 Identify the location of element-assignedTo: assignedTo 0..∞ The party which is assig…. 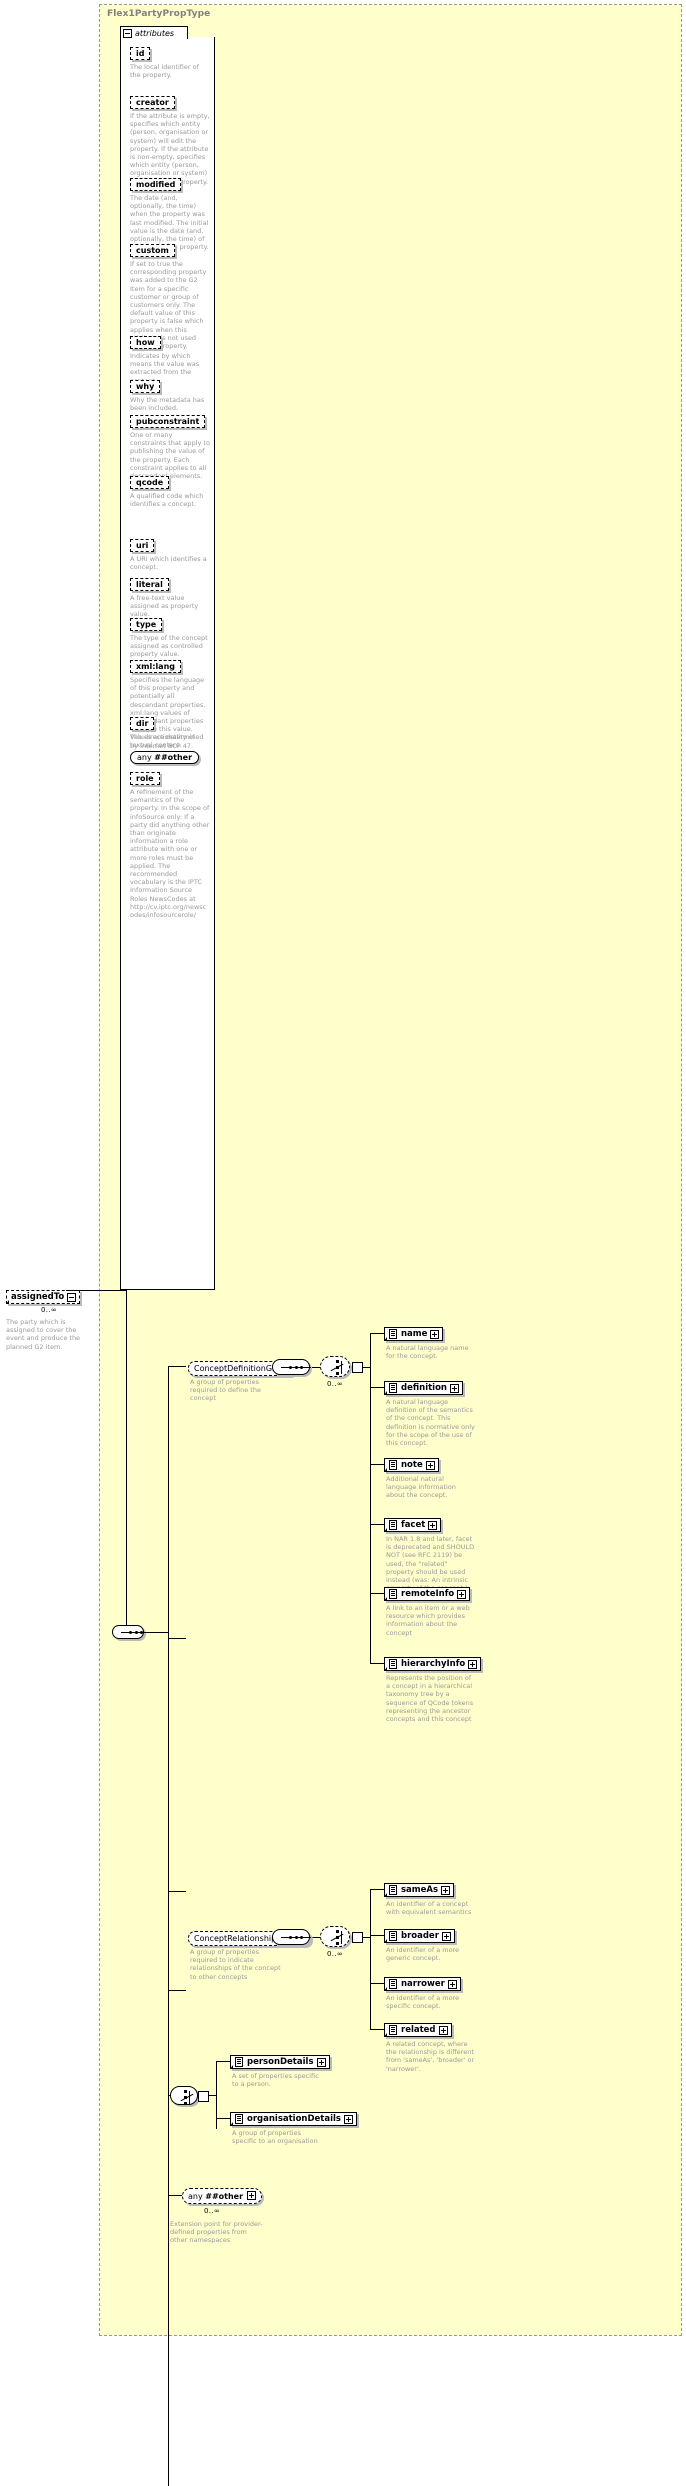
(50, 1317).